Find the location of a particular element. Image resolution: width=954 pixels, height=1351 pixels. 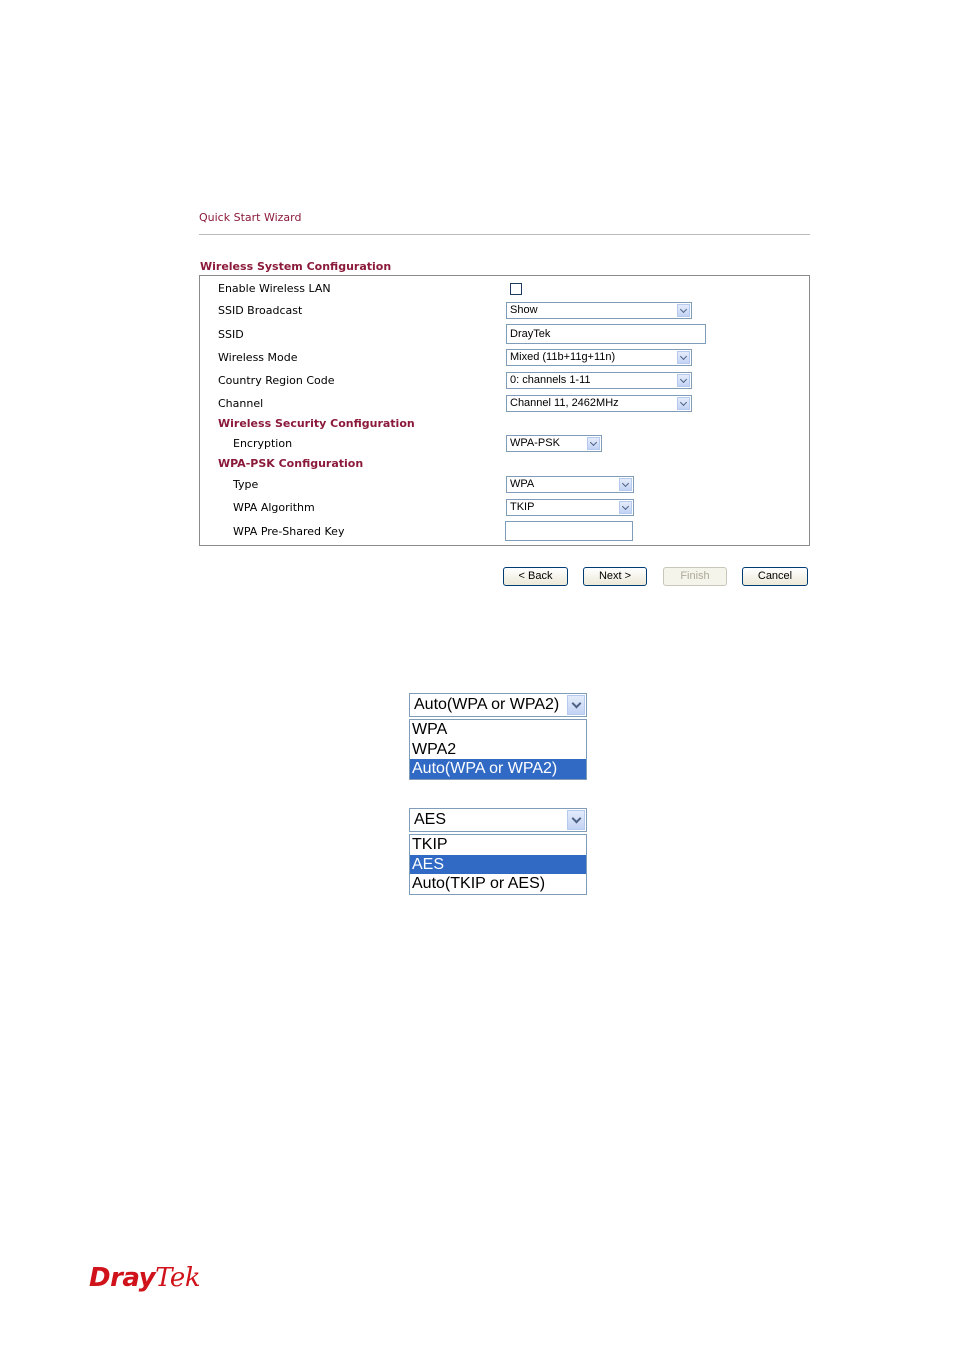

type-option-wpa2: WPA2 is located at coordinates (498, 750).